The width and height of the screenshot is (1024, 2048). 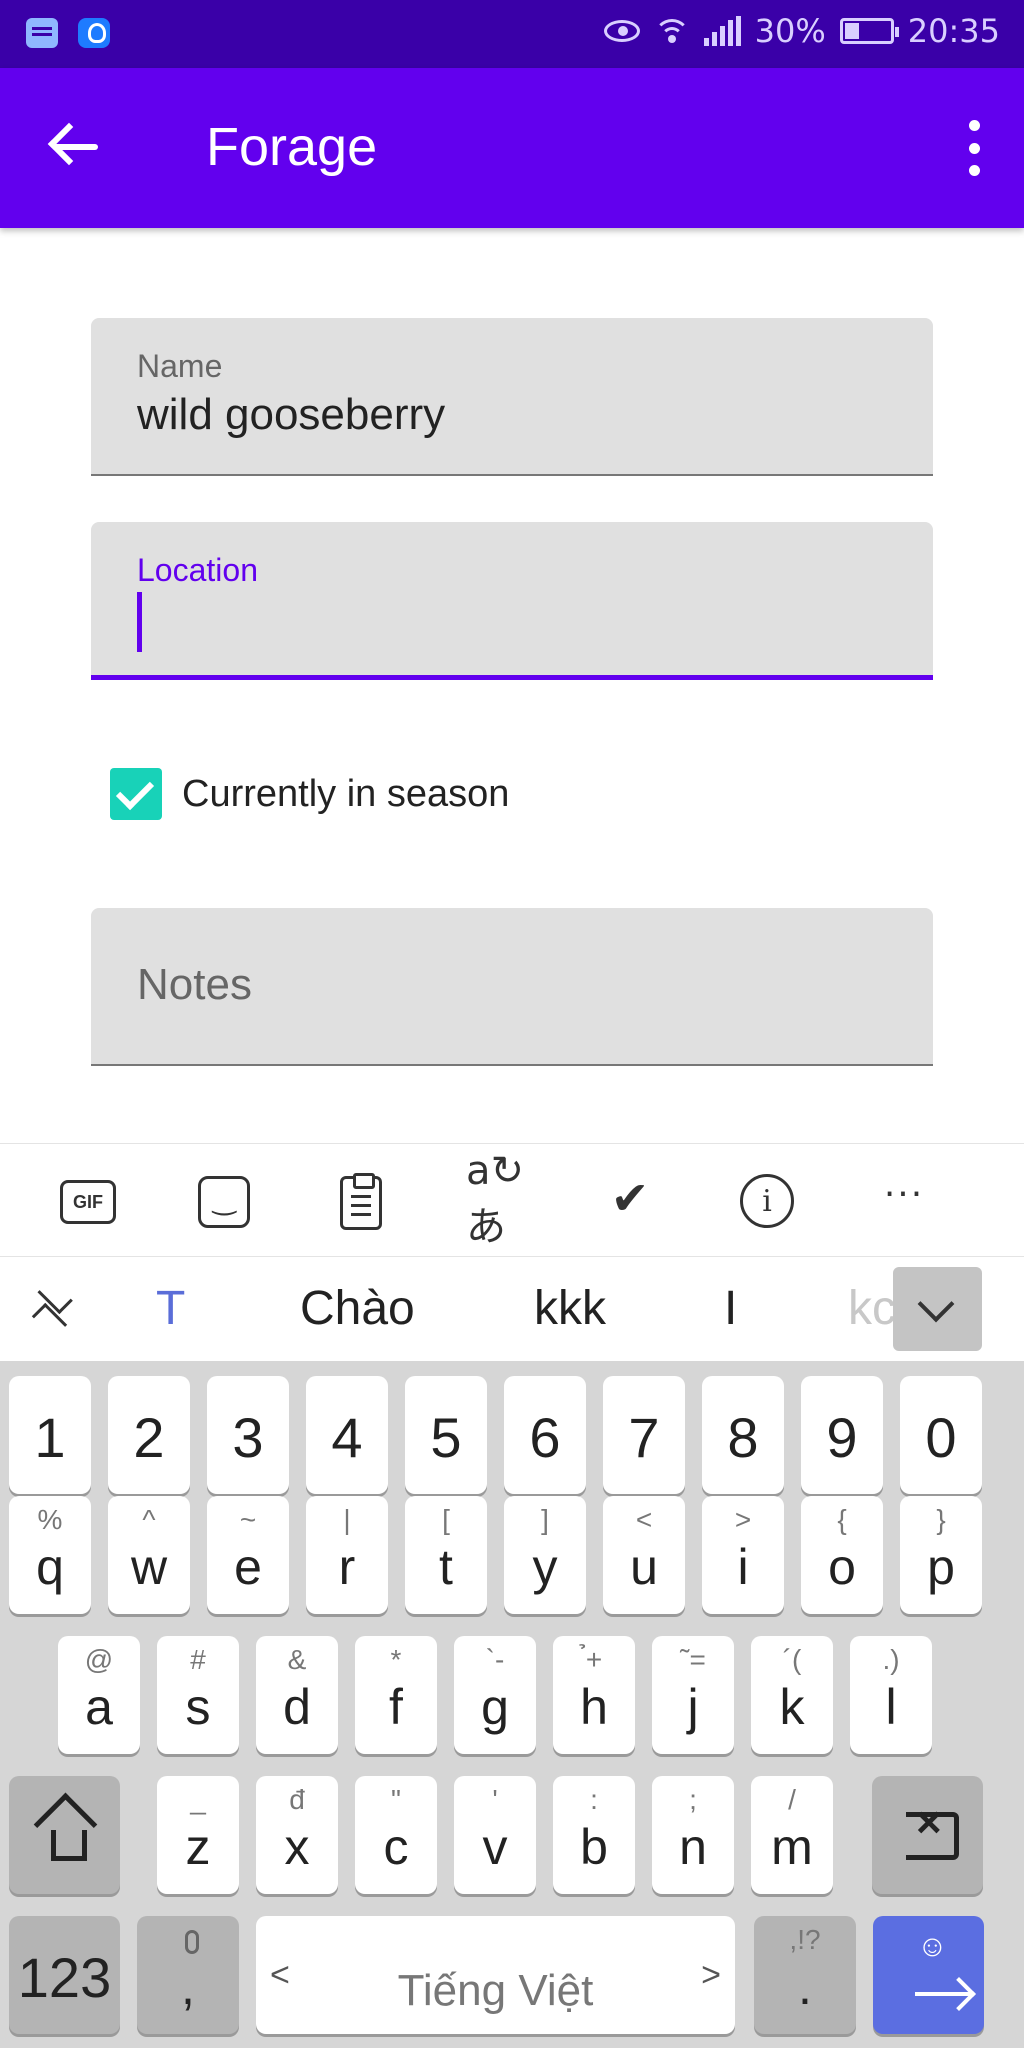 I want to click on key-m: / m, so click(x=792, y=1835).